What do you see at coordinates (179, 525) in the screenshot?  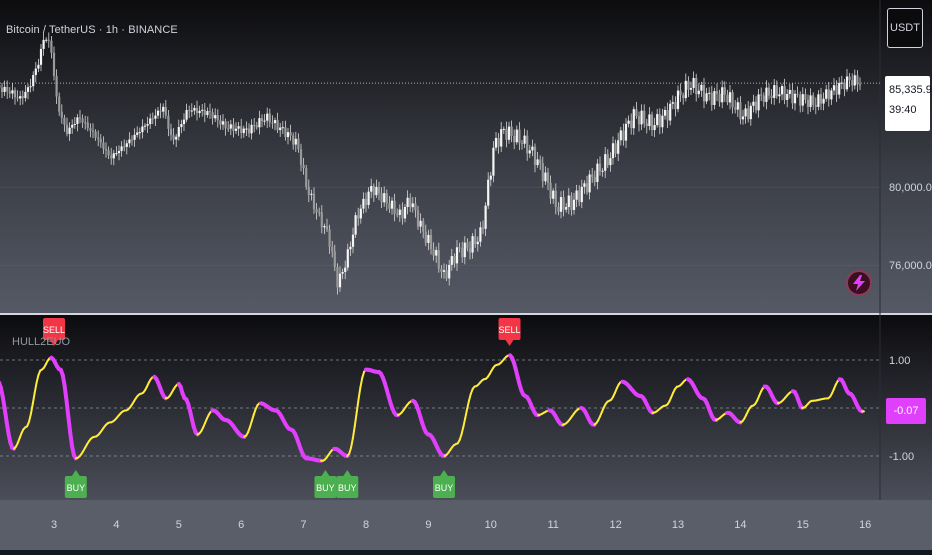 I see `time-tick-label: 5` at bounding box center [179, 525].